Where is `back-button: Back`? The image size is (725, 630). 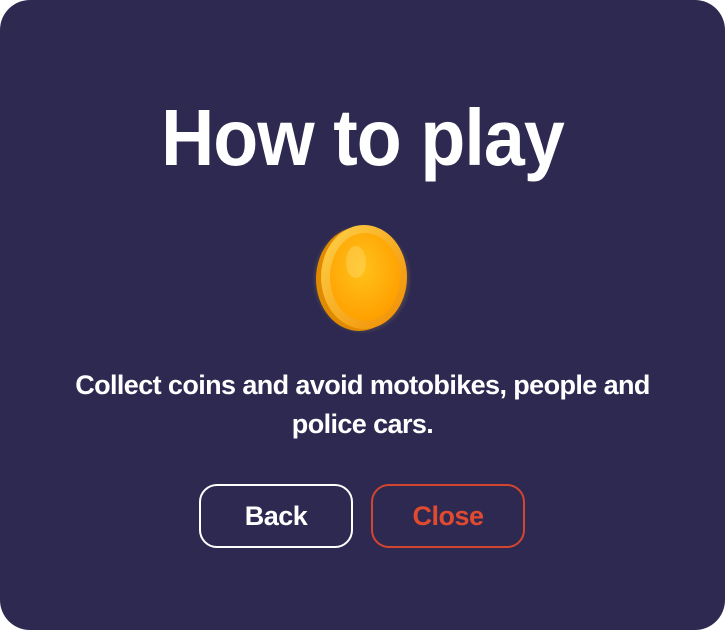 back-button: Back is located at coordinates (276, 516).